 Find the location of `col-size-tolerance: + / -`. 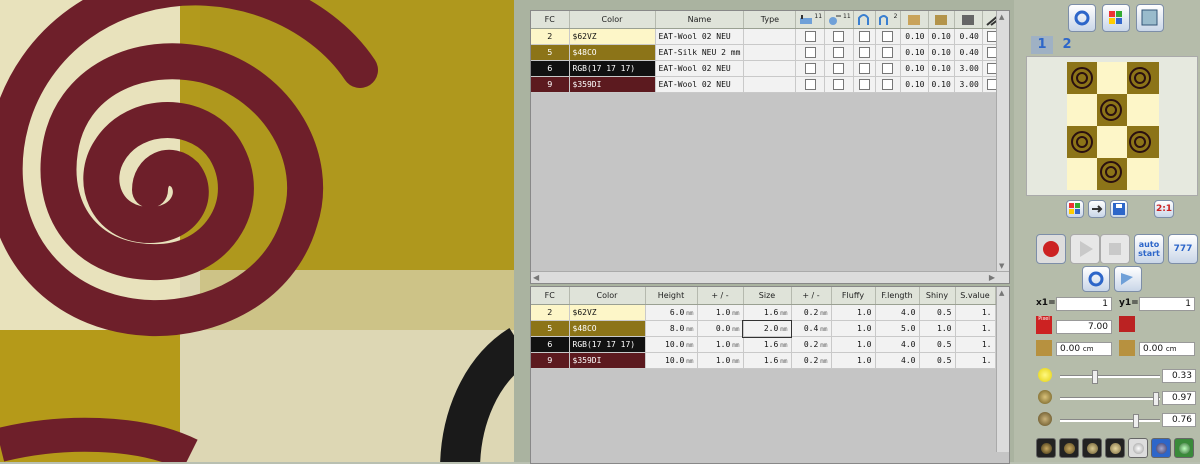

col-size-tolerance: + / - is located at coordinates (811, 296).